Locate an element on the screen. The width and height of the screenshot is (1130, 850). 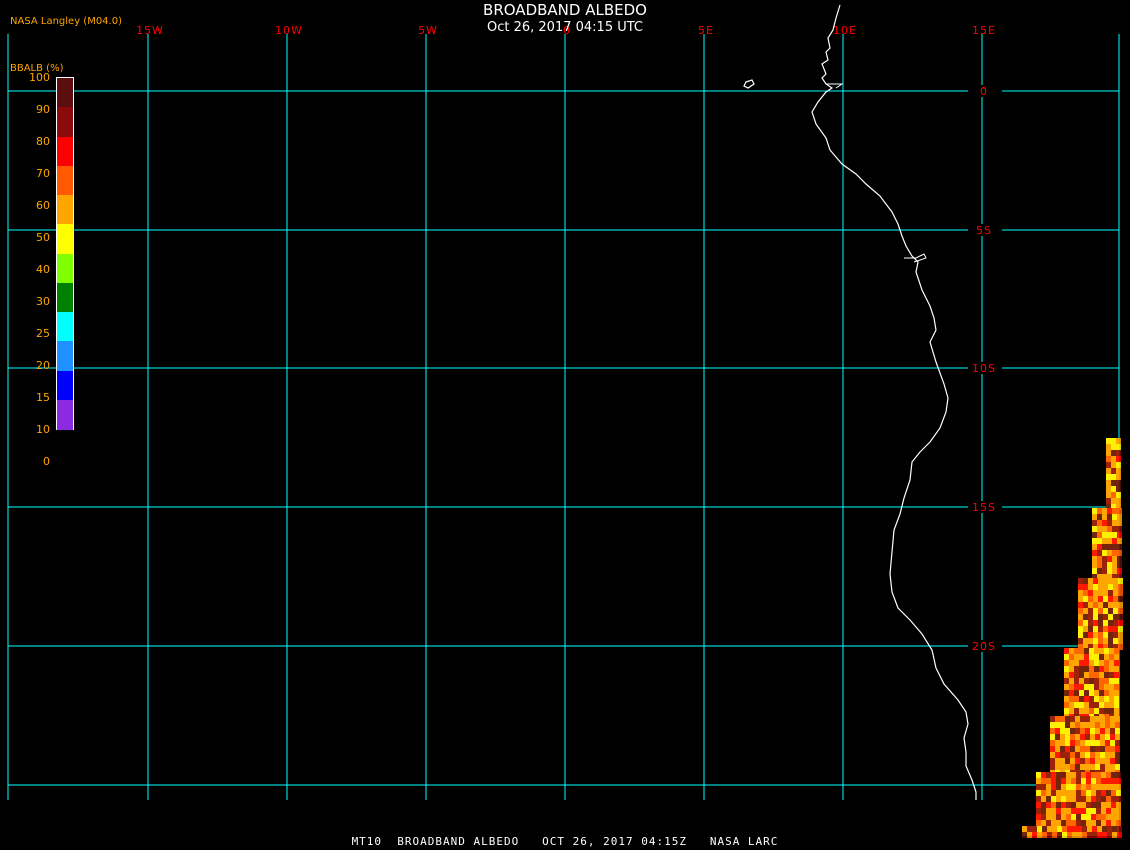
island is located at coordinates (749, 84).